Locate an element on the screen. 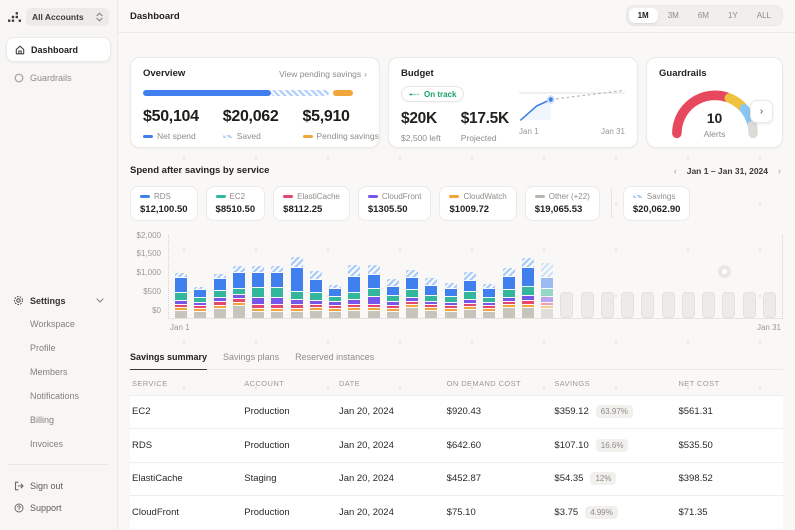 The image size is (795, 530). sidebar-subitem-billing: Billing is located at coordinates (58, 420).